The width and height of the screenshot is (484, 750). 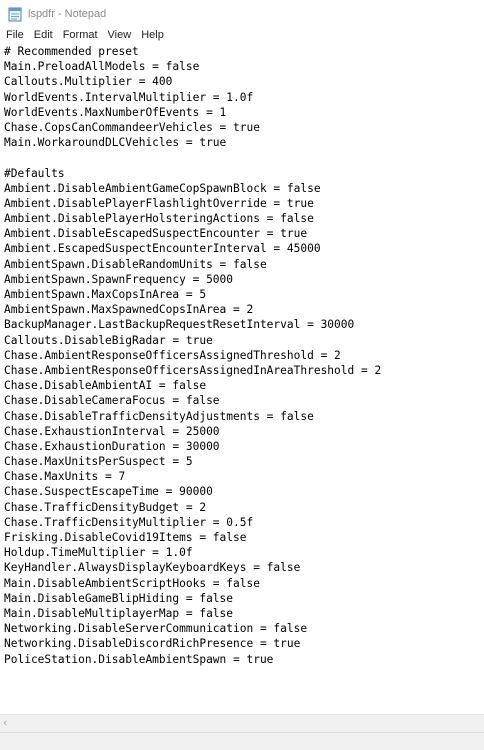 I want to click on text-line: Chase.ExhaustionDuration = 30000, so click(x=112, y=446).